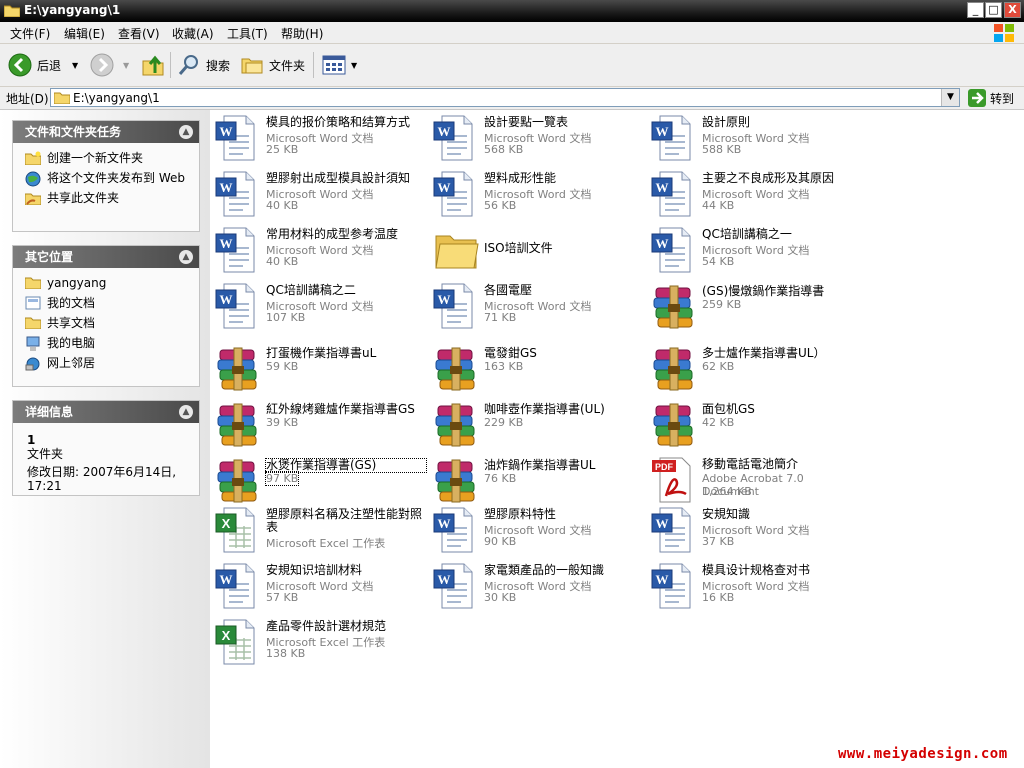 This screenshot has width=1024, height=768. I want to click on task-new-folder: 创建一个新文件夹, so click(106, 158).